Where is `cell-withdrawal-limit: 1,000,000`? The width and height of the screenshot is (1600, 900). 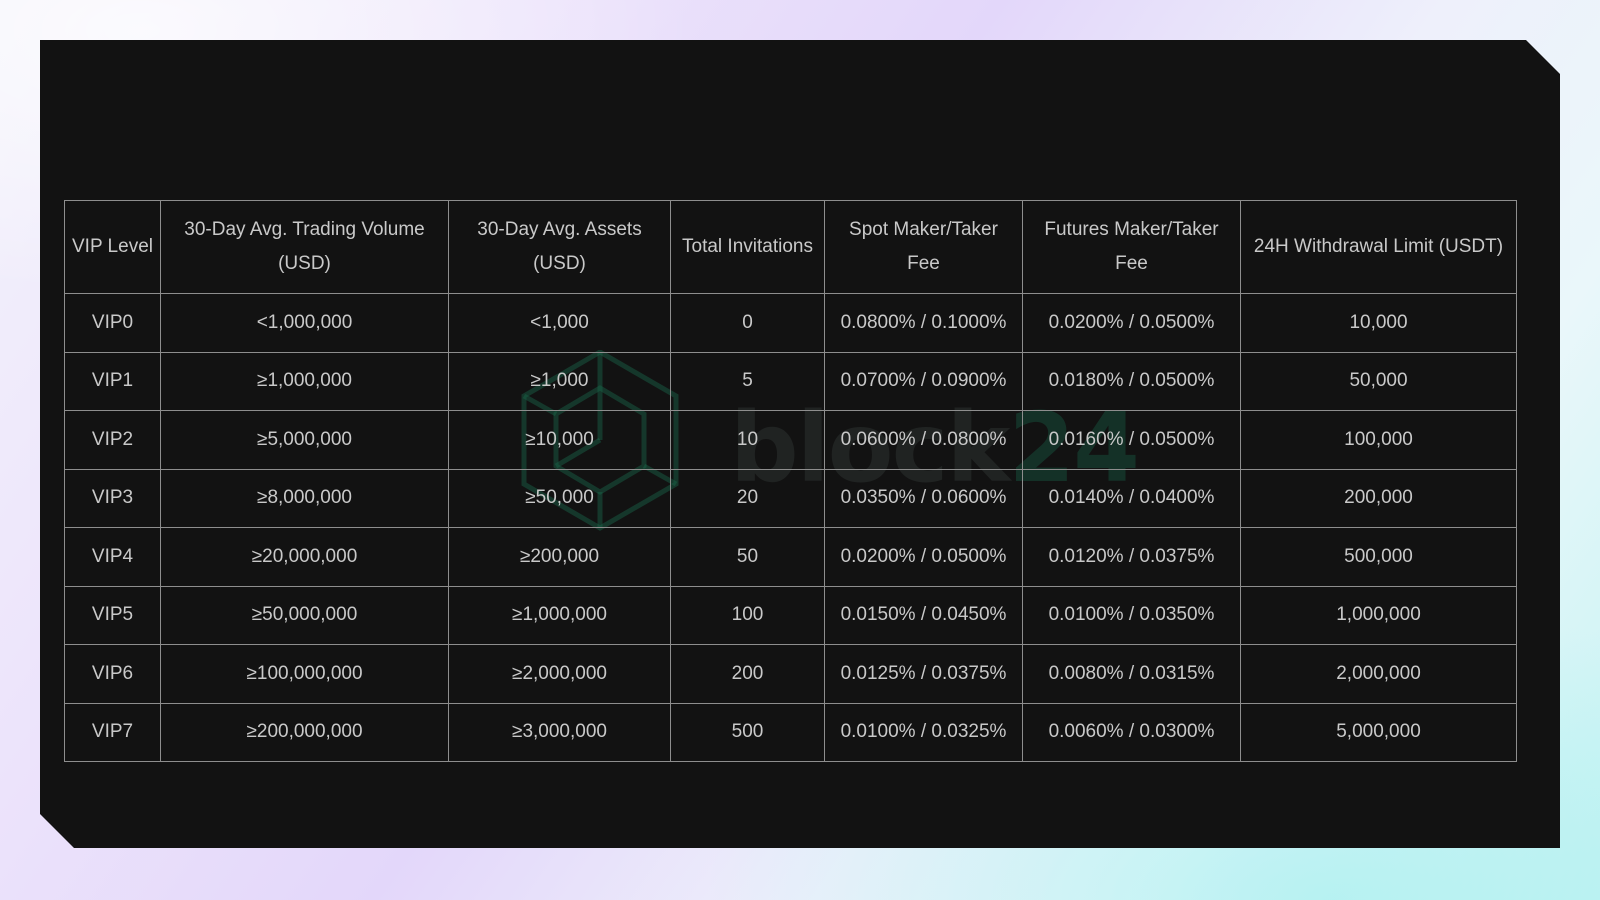 cell-withdrawal-limit: 1,000,000 is located at coordinates (1378, 615).